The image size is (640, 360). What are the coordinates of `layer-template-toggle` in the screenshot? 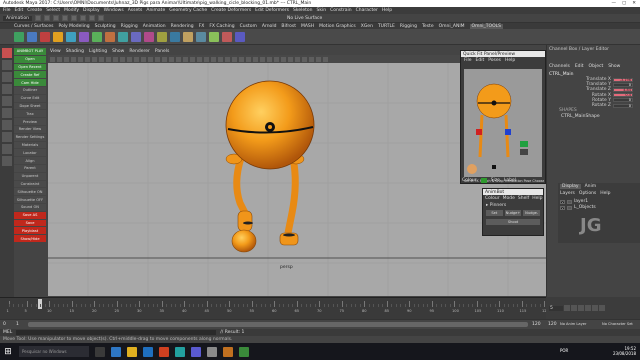 It's located at (569, 201).